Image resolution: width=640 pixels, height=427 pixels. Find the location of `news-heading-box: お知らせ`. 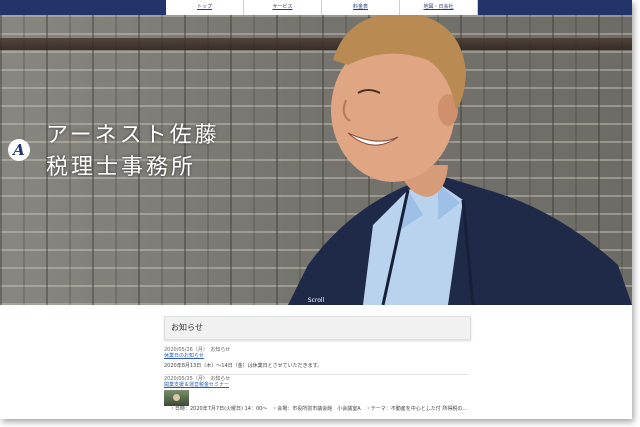

news-heading-box: お知らせ is located at coordinates (317, 328).